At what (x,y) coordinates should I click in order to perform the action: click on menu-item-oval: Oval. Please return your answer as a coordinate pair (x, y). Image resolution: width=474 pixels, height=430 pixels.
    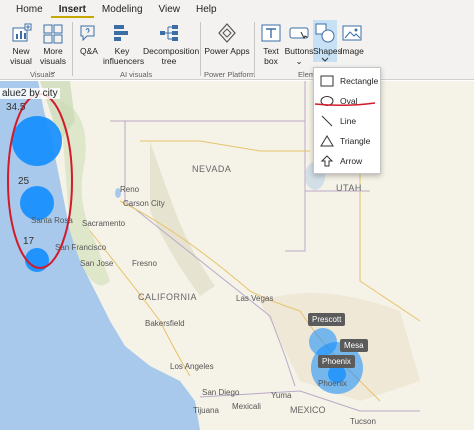
    Looking at the image, I should click on (347, 101).